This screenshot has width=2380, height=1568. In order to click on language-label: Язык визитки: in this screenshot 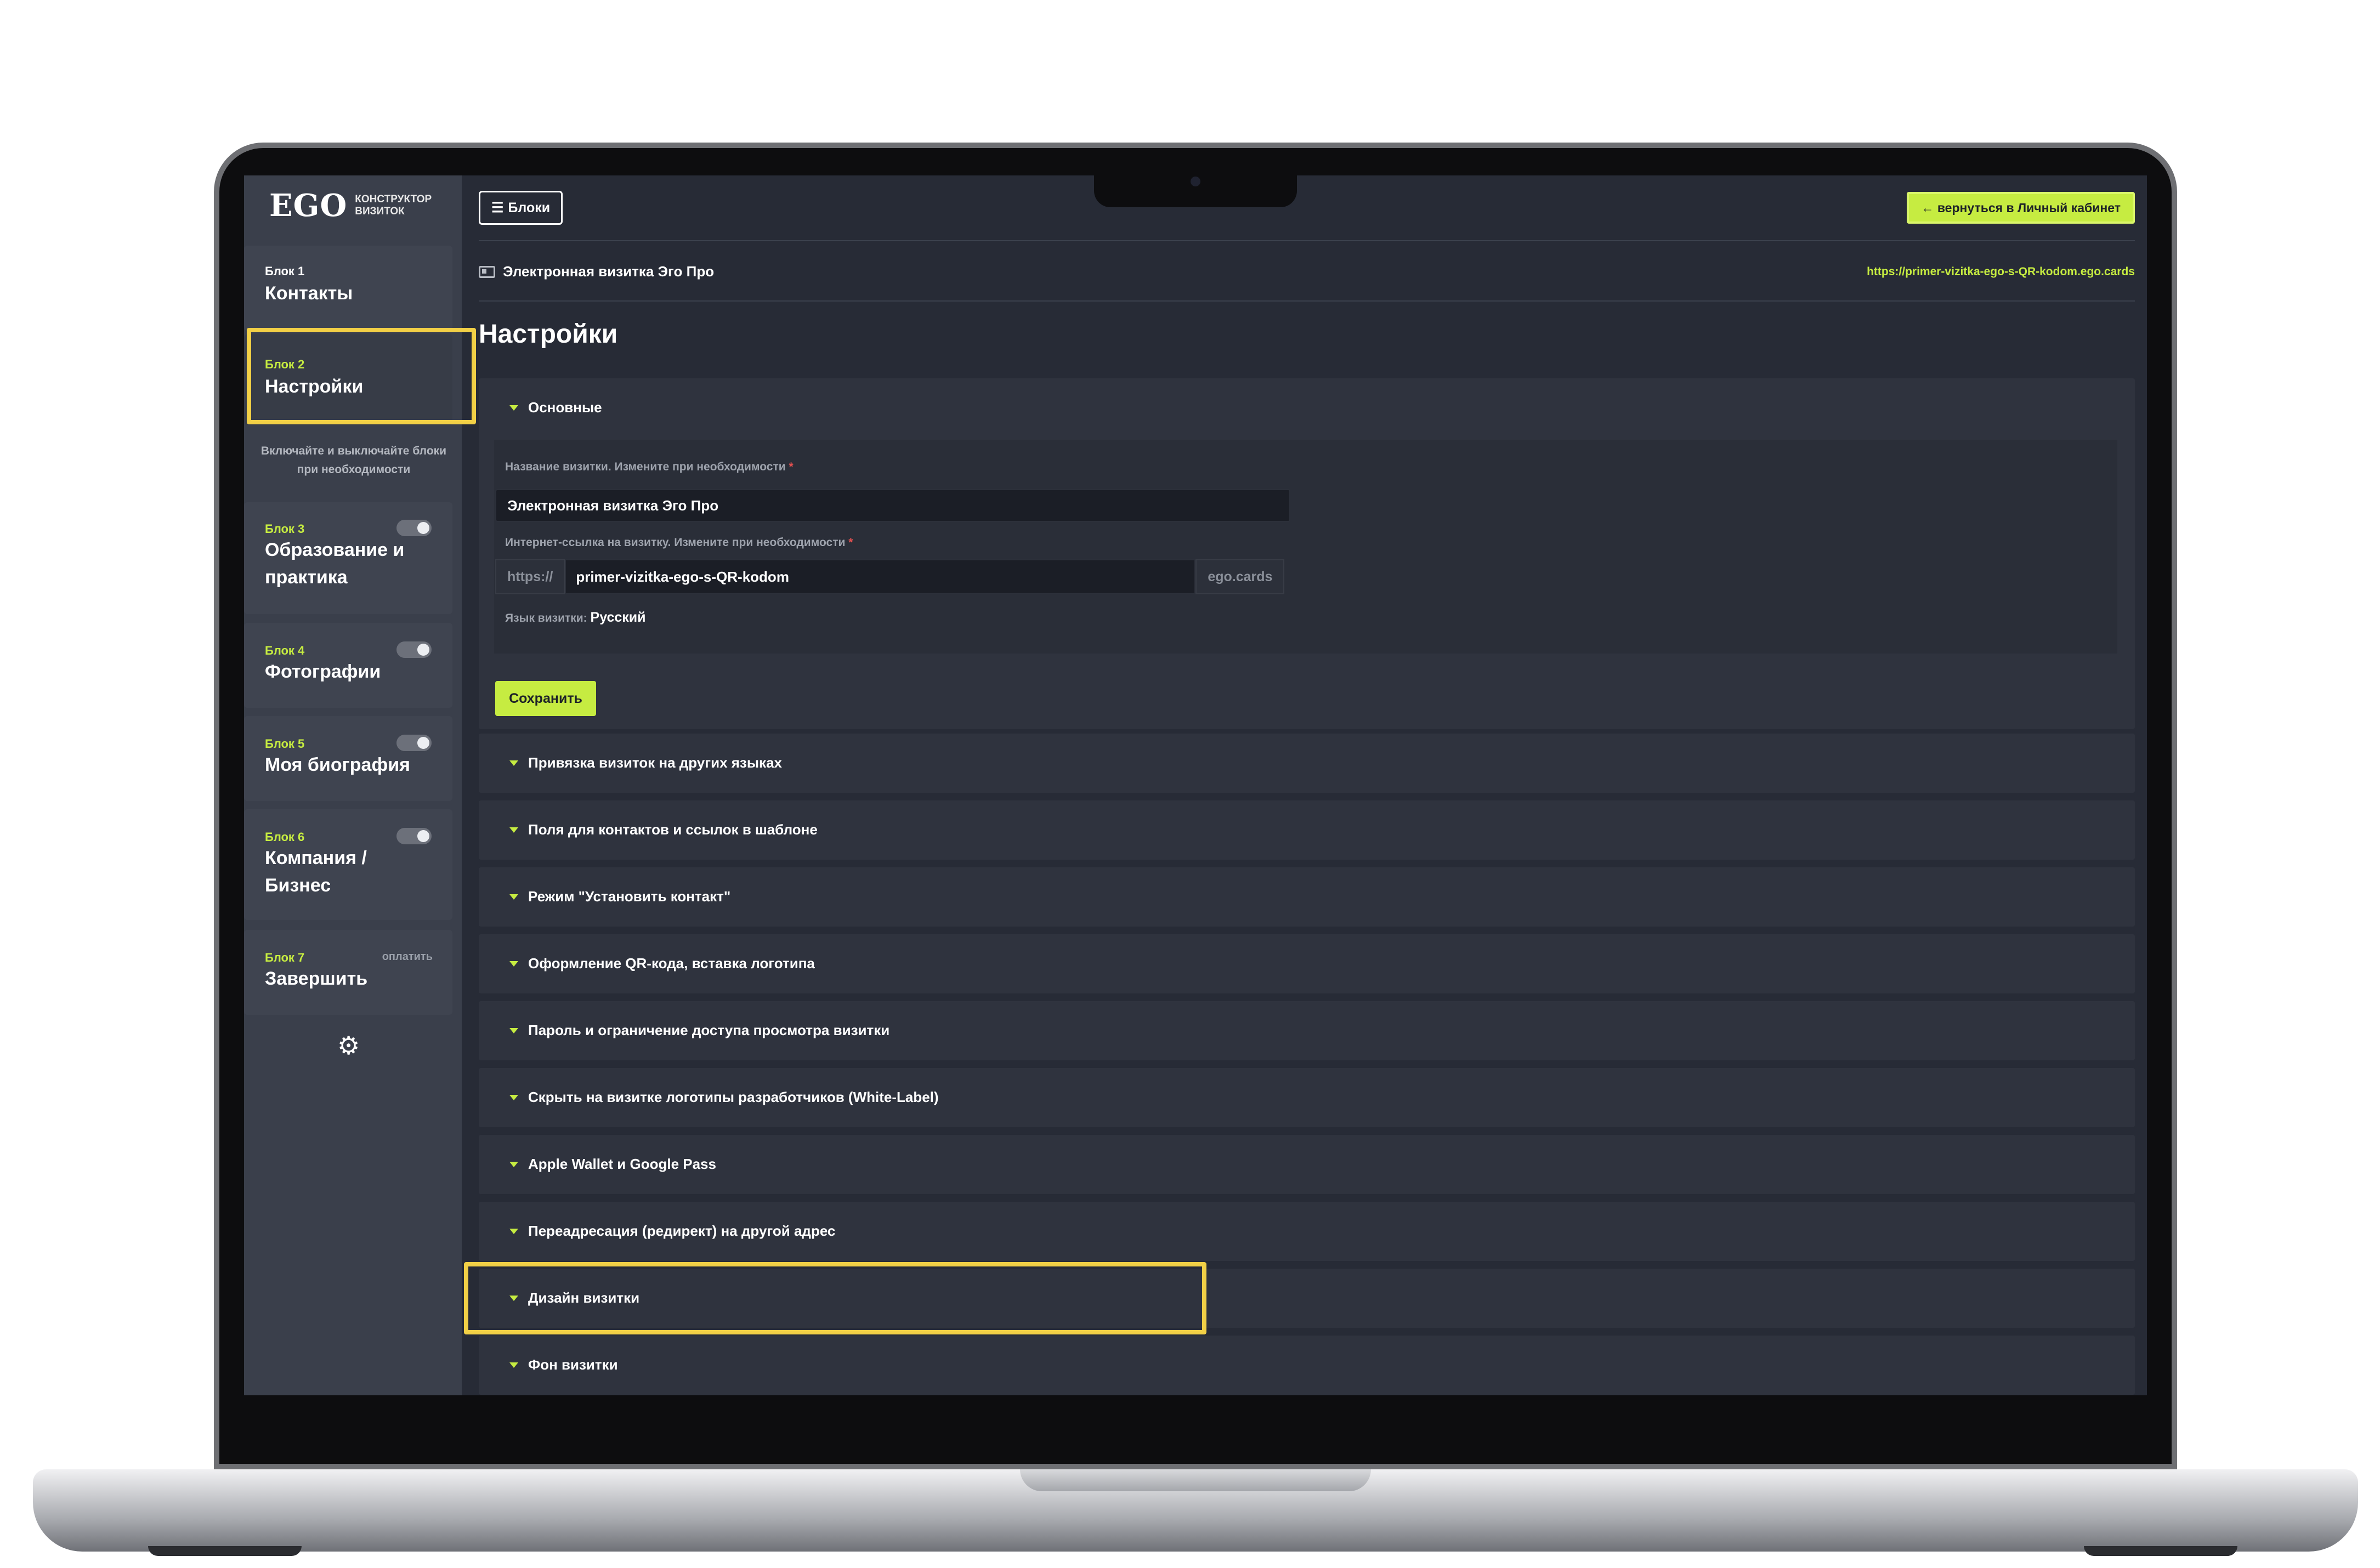, I will do `click(546, 618)`.